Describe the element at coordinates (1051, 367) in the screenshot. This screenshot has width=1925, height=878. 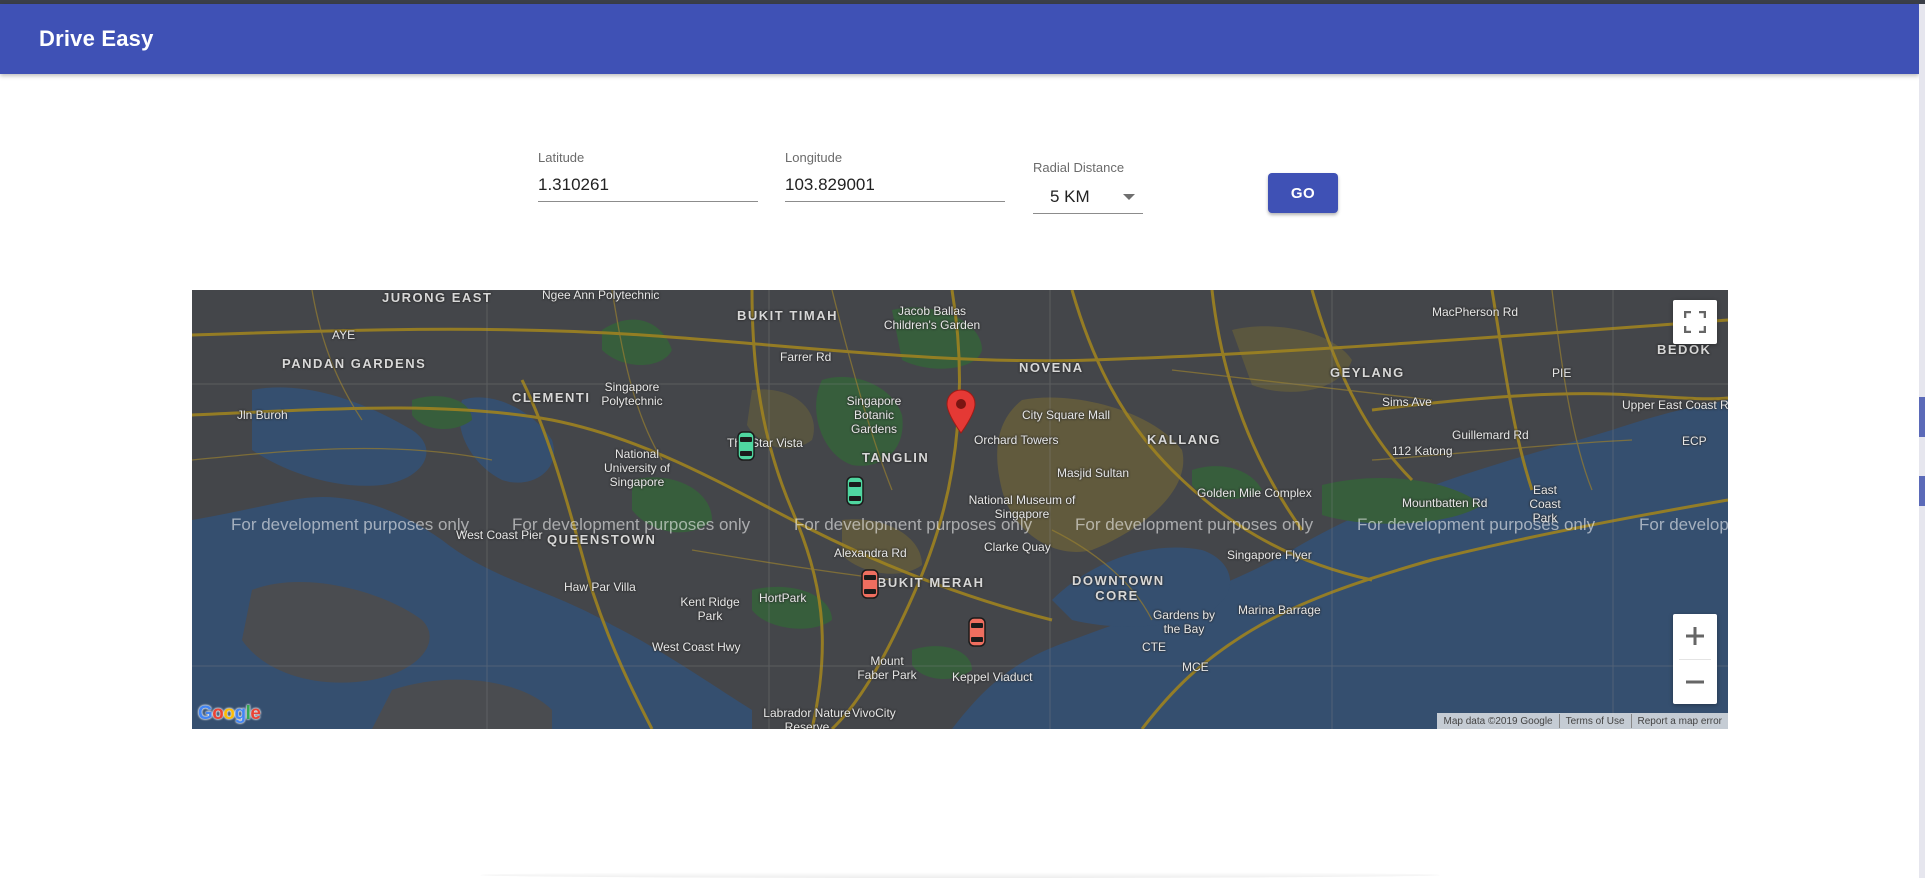
I see `map-label: NOVENA` at that location.